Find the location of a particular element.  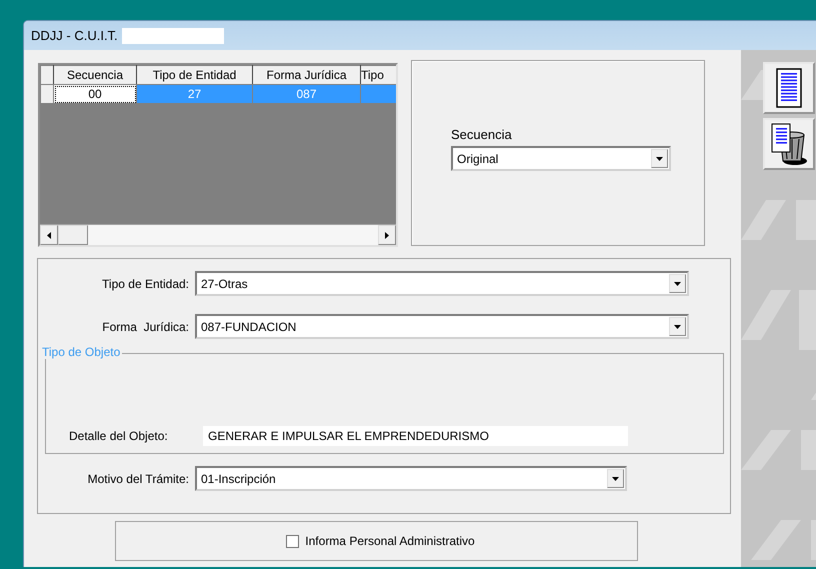

document-button is located at coordinates (789, 88).